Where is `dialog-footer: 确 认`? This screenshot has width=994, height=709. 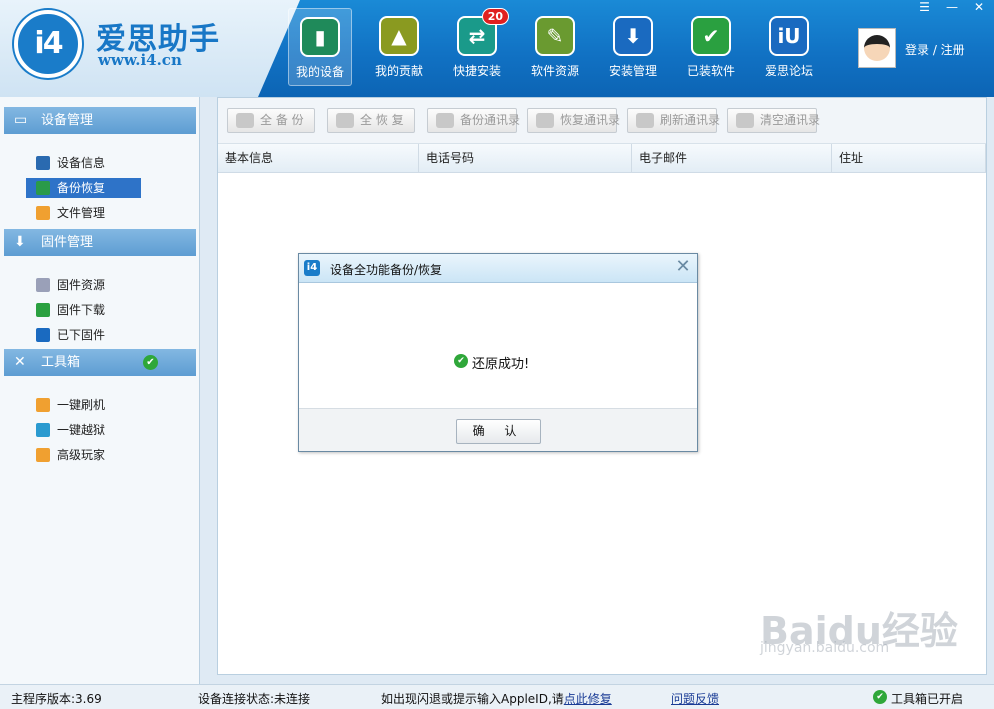
dialog-footer: 确 认 is located at coordinates (498, 429).